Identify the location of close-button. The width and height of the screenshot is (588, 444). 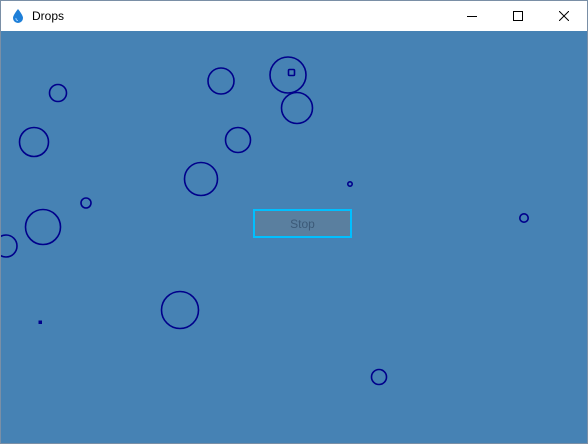
(564, 16).